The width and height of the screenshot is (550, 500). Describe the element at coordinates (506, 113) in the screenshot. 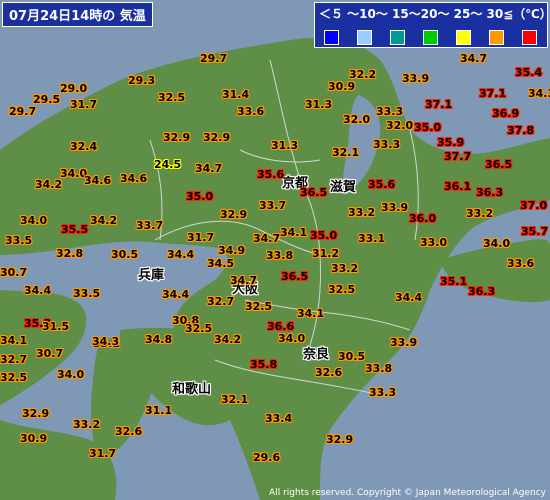

I see `temperature-label: 36.9` at that location.